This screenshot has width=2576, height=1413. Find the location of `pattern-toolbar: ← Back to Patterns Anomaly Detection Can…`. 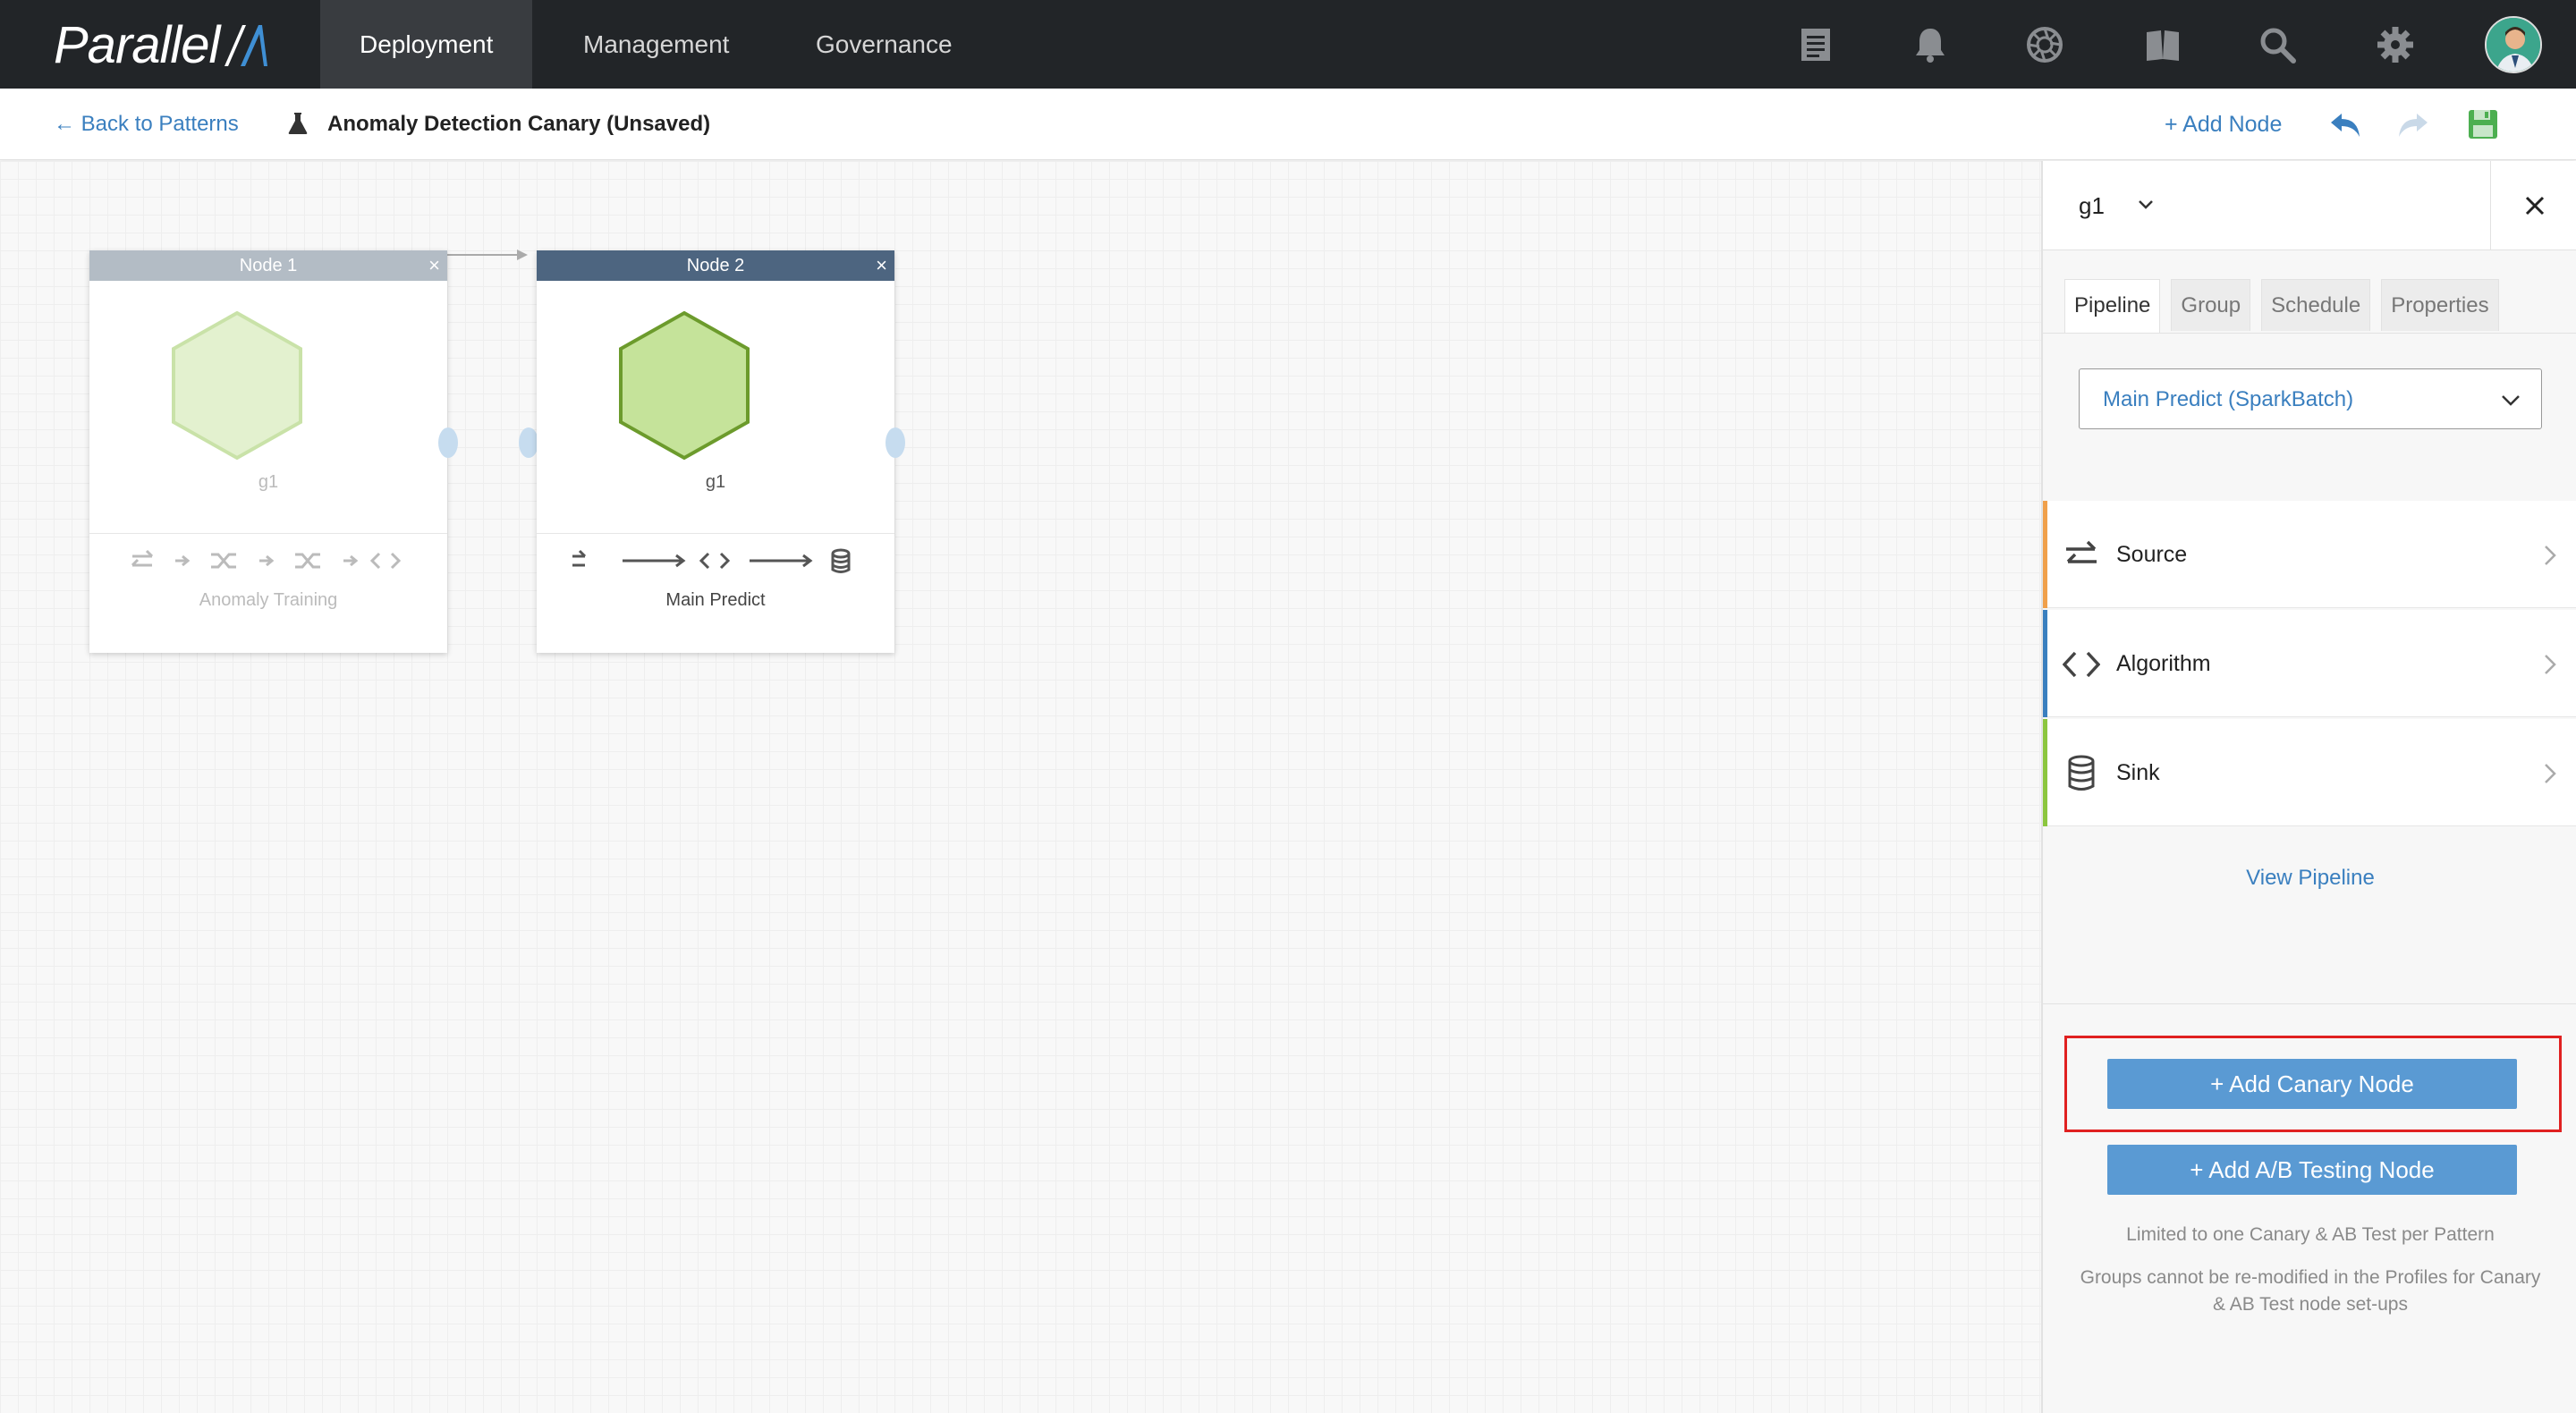

pattern-toolbar: ← Back to Patterns Anomaly Detection Can… is located at coordinates (1288, 124).